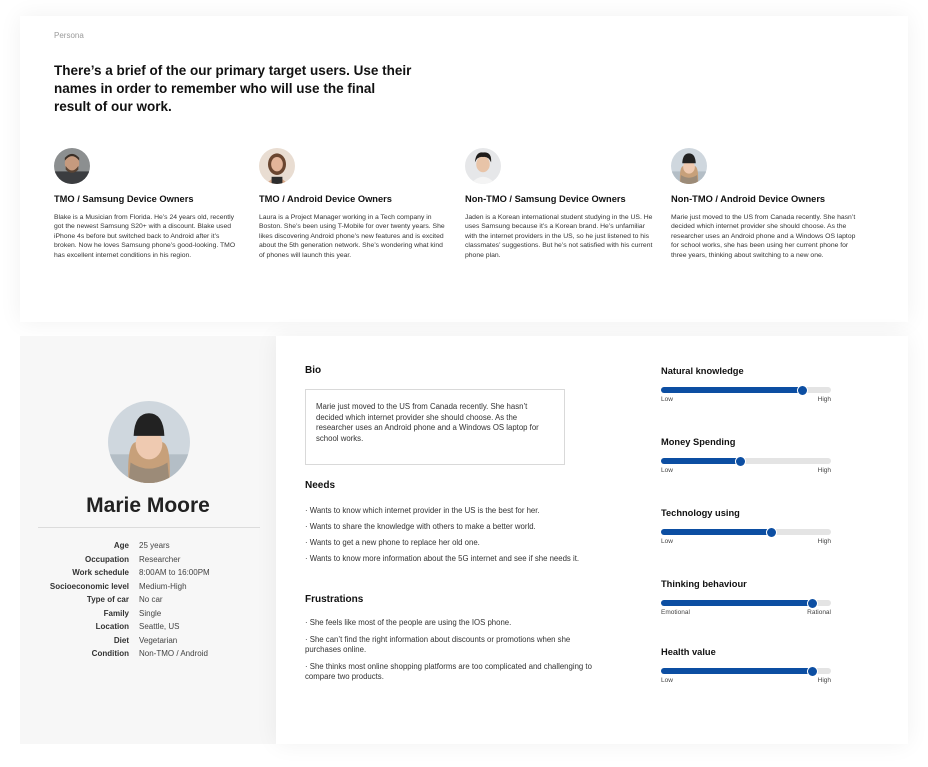  I want to click on attr-key: Age, so click(121, 545).